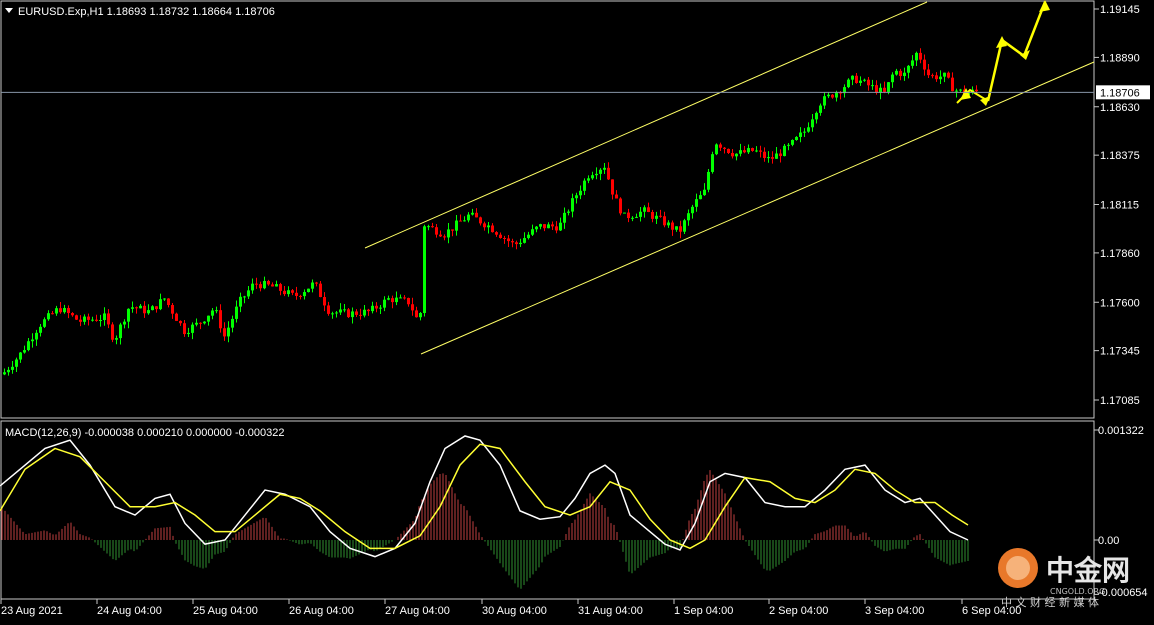 The height and width of the screenshot is (625, 1154). I want to click on price-tick-label: 1.17085, so click(1120, 401).